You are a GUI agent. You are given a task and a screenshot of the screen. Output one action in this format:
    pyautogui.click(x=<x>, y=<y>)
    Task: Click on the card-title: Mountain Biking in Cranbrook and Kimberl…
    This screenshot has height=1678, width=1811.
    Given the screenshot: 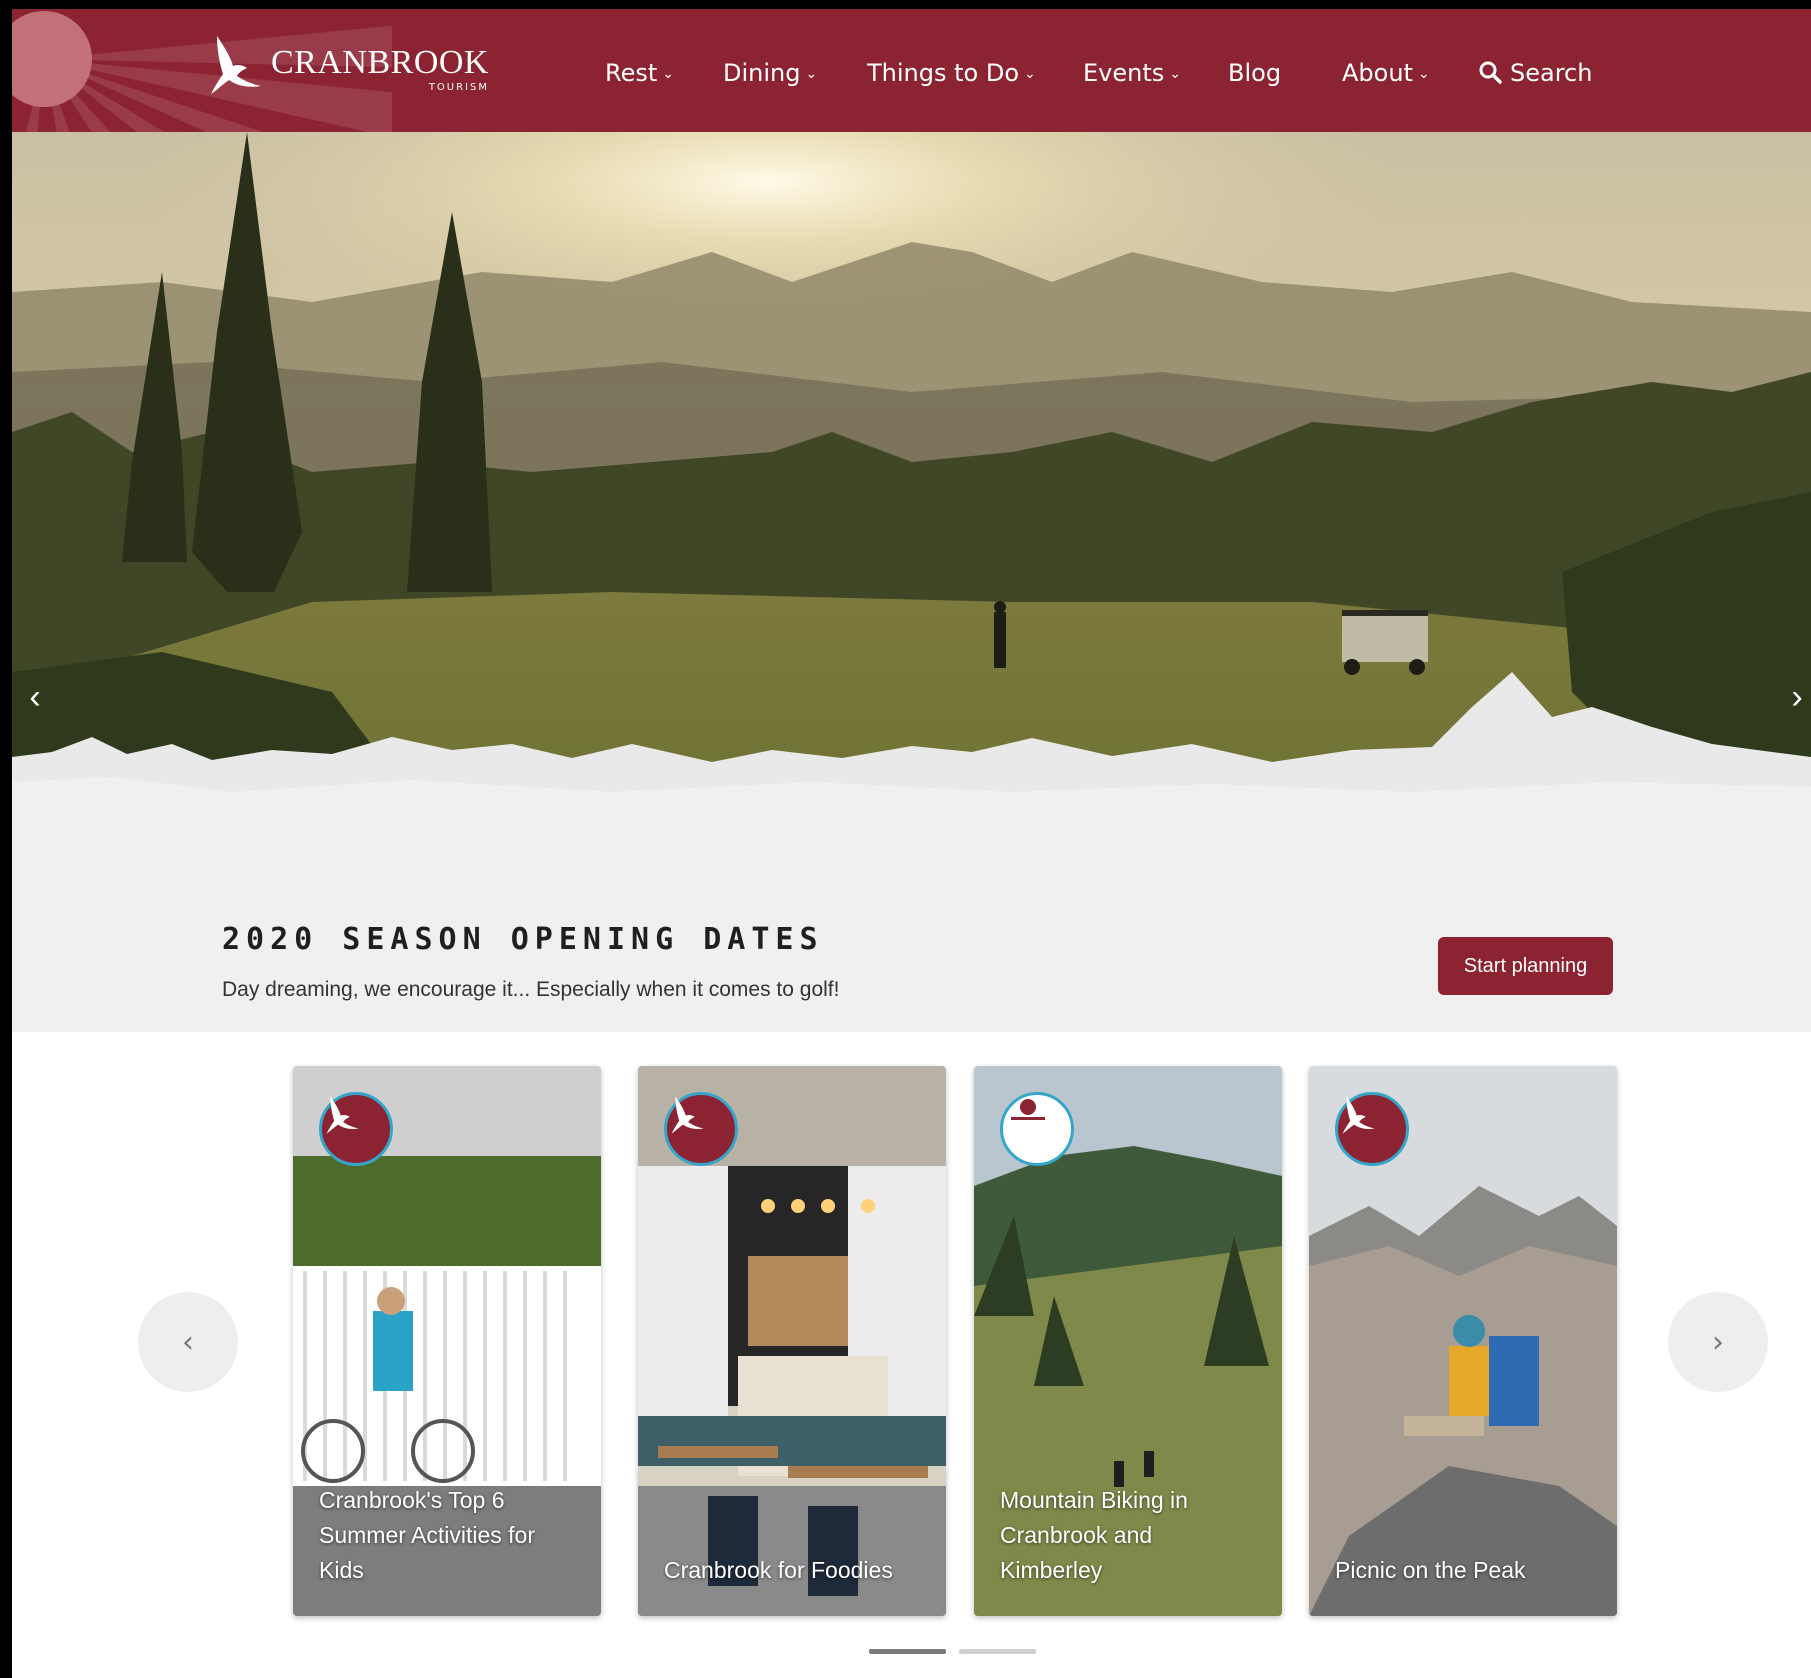 What is the action you would take?
    pyautogui.click(x=1094, y=1535)
    